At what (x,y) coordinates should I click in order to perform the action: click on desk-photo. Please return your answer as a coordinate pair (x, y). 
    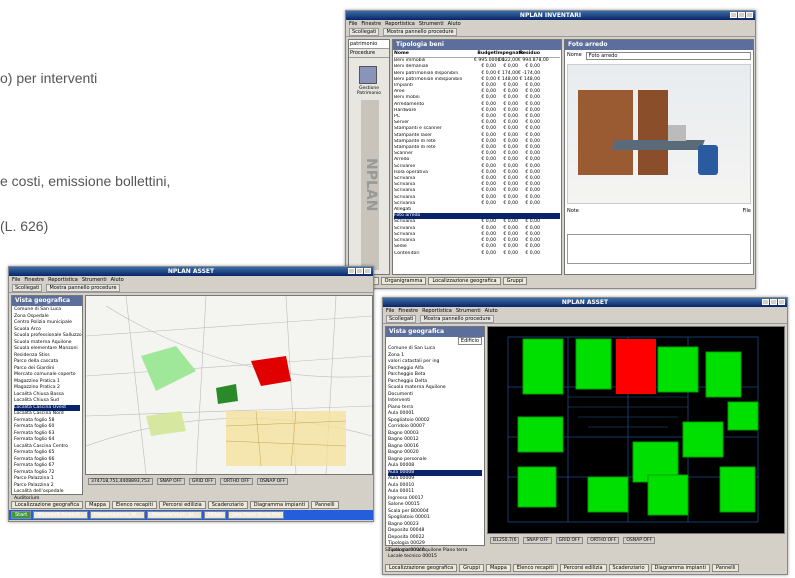
    Looking at the image, I should click on (659, 134).